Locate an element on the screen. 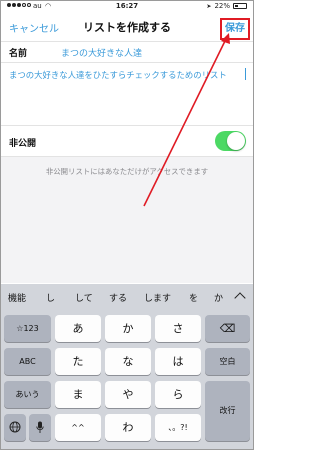 The width and height of the screenshot is (320, 450). text-cursor is located at coordinates (245, 74).